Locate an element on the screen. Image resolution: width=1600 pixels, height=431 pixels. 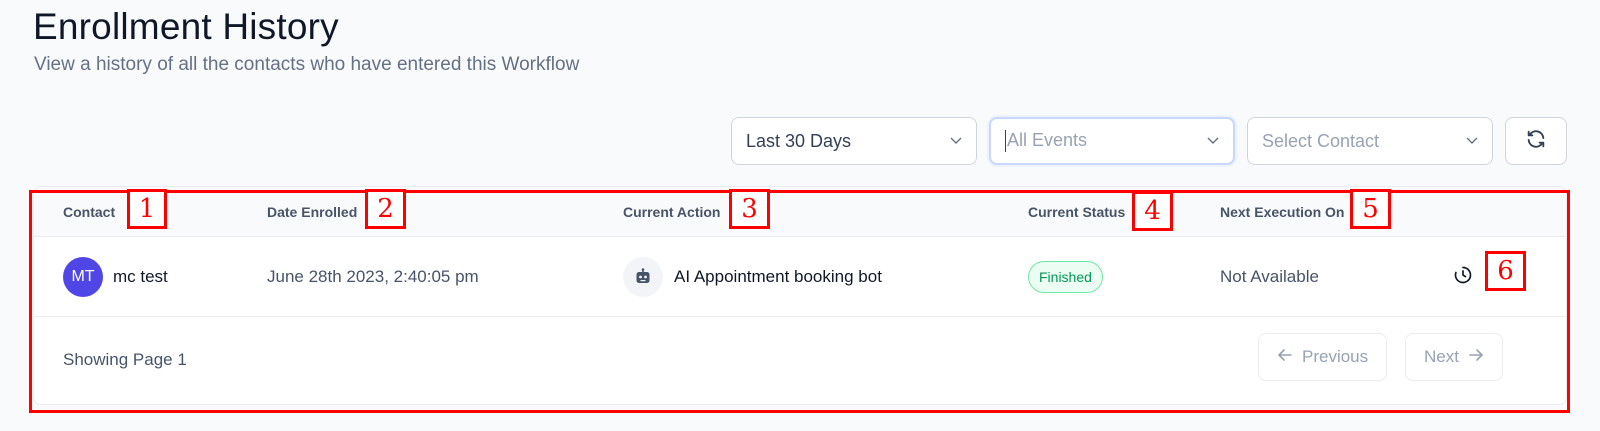
avatar: MT is located at coordinates (83, 277).